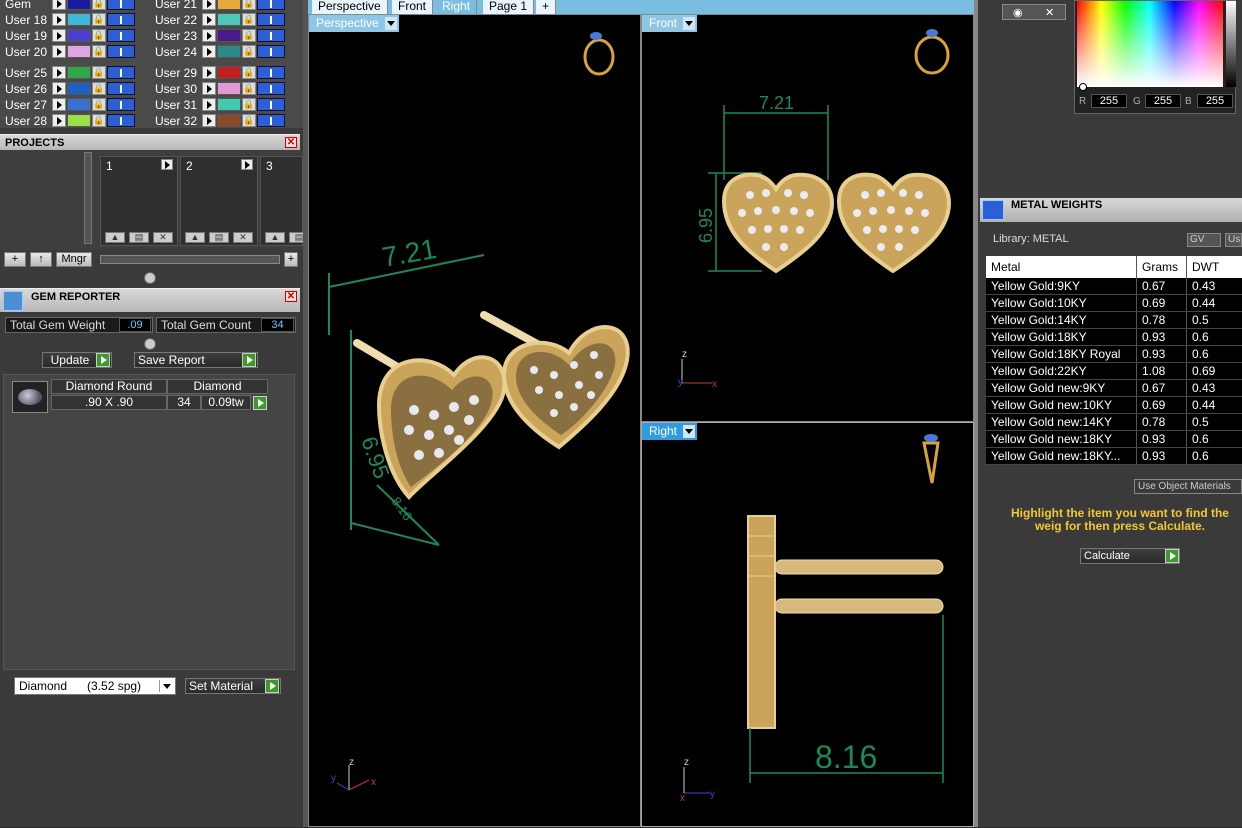 This screenshot has width=1242, height=828. What do you see at coordinates (350, 7) in the screenshot?
I see `tab-perspective: Perspective` at bounding box center [350, 7].